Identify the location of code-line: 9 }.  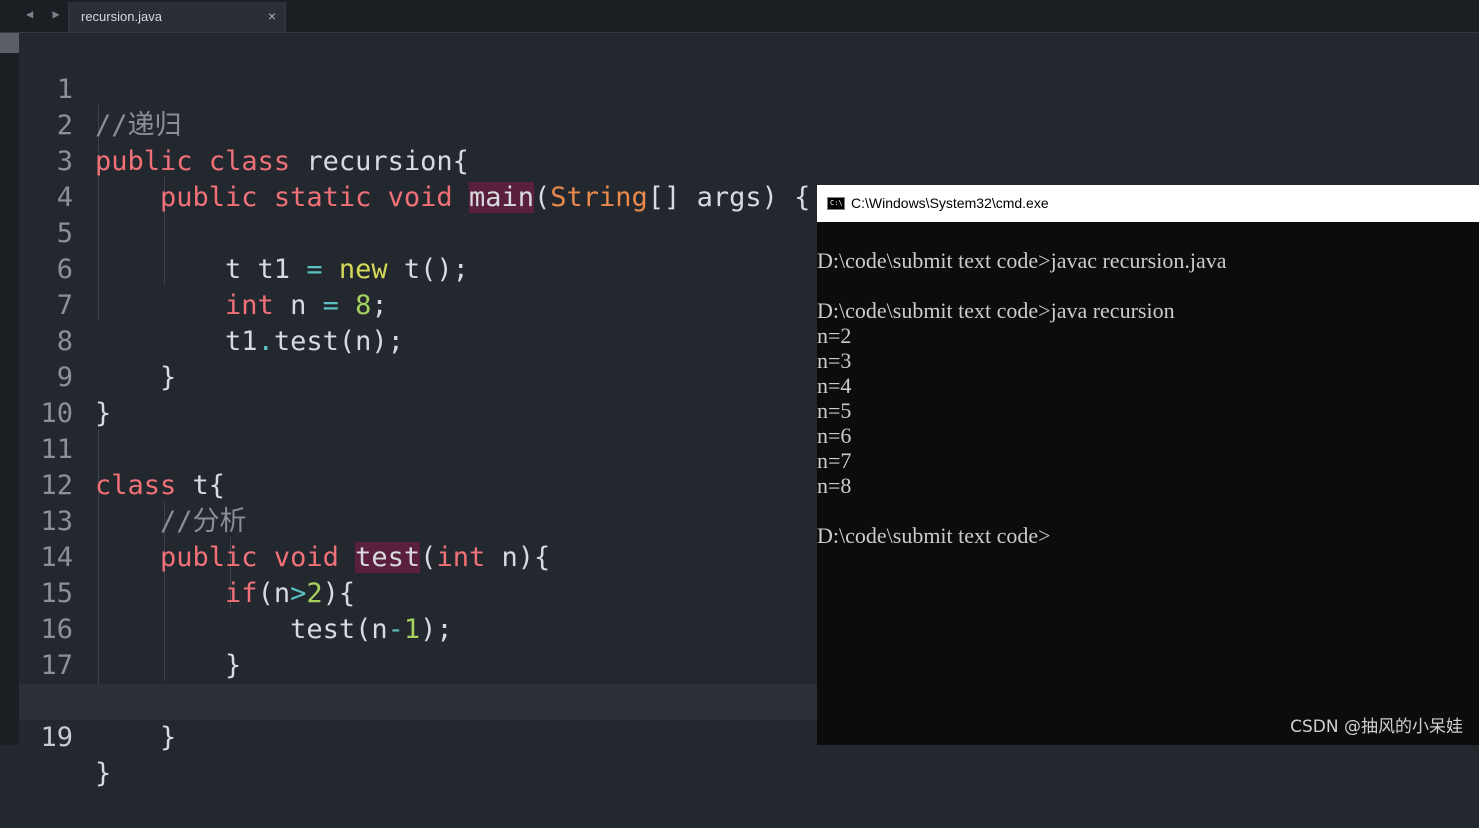
(419, 376).